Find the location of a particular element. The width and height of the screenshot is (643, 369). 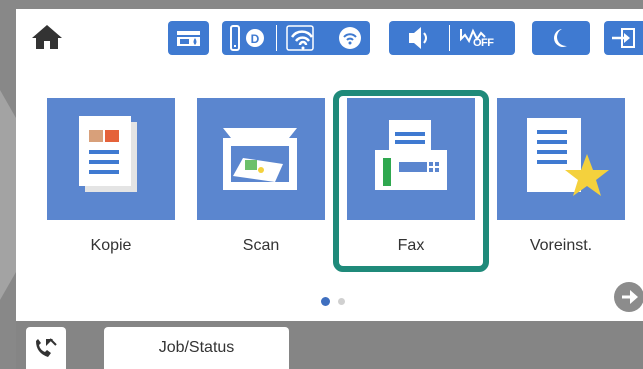

ink-levels-icon is located at coordinates (188, 38).